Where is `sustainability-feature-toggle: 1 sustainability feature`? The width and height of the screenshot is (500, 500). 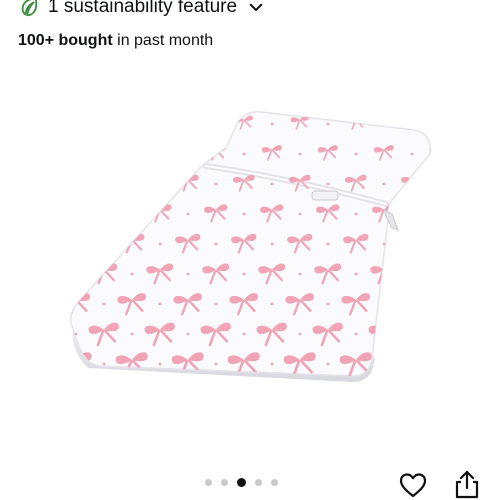 sustainability-feature-toggle: 1 sustainability feature is located at coordinates (141, 11).